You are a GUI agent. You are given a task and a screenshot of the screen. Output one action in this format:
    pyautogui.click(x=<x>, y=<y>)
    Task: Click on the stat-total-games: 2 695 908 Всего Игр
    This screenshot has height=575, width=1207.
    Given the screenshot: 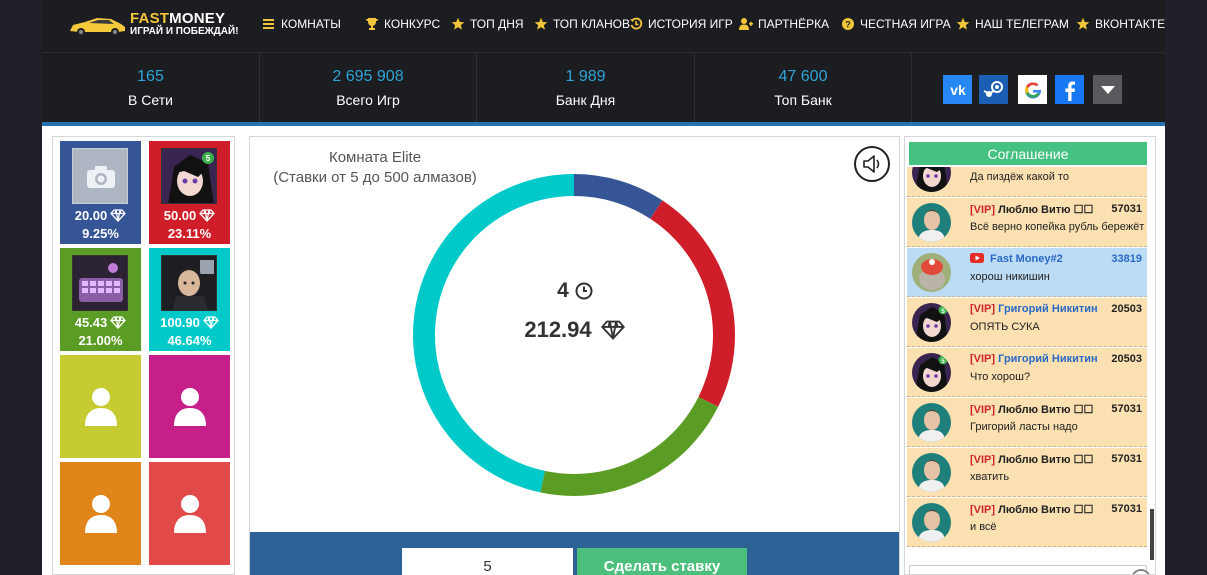 What is the action you would take?
    pyautogui.click(x=368, y=88)
    